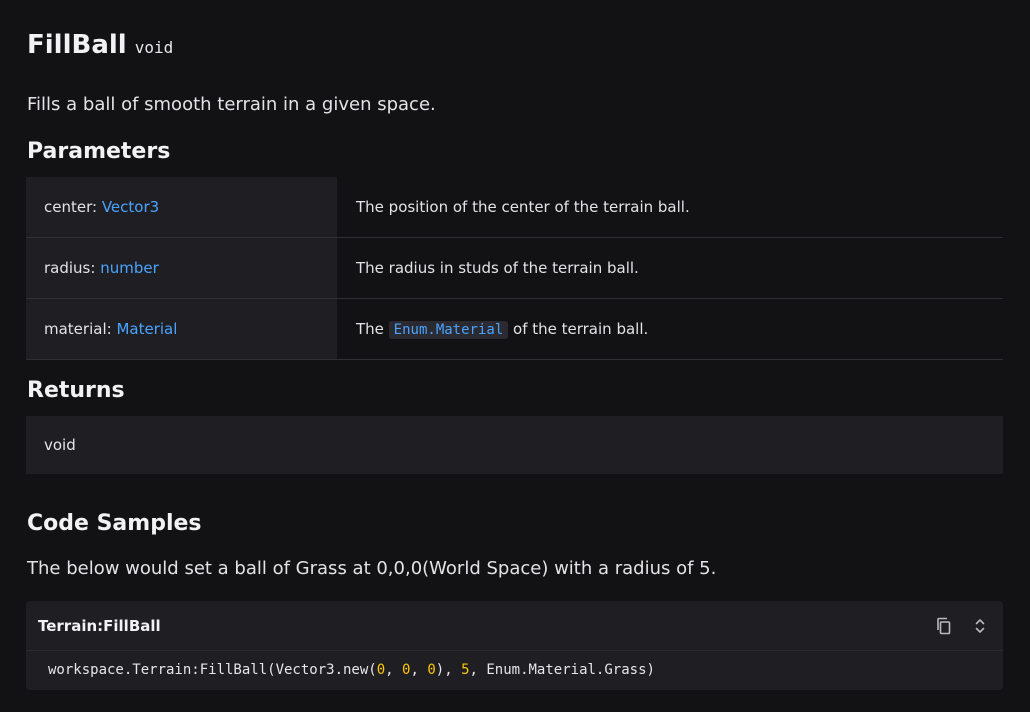 The width and height of the screenshot is (1030, 712). What do you see at coordinates (146, 329) in the screenshot?
I see `parameter-type-link: Material` at bounding box center [146, 329].